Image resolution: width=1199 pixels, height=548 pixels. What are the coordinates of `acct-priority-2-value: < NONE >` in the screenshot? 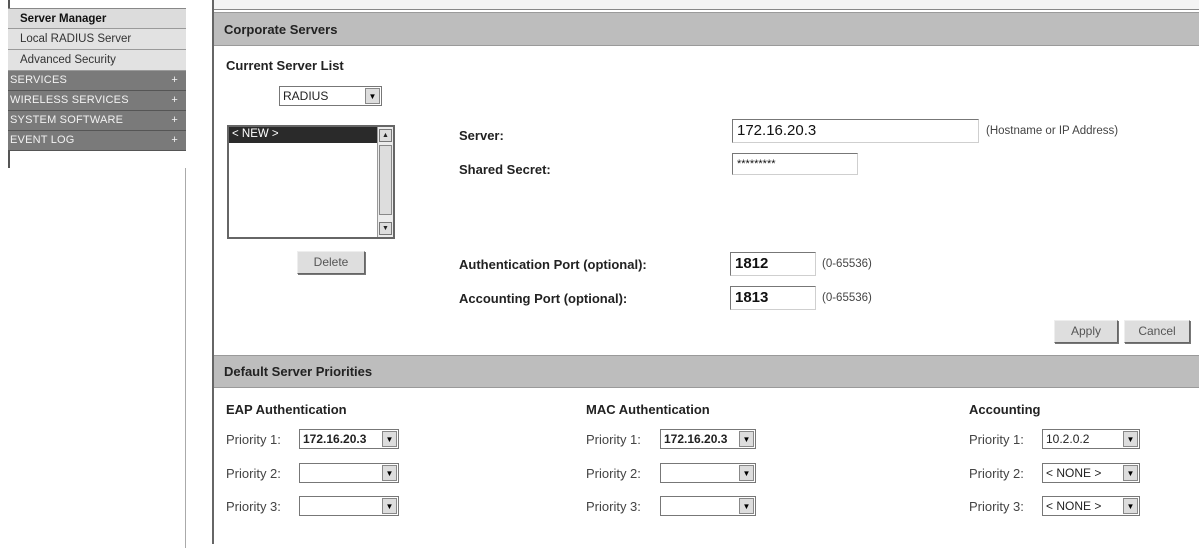 It's located at (1074, 473).